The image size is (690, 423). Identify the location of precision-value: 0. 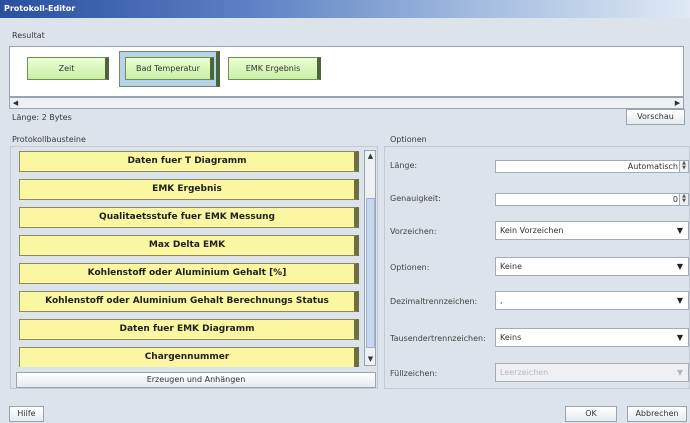
(675, 199).